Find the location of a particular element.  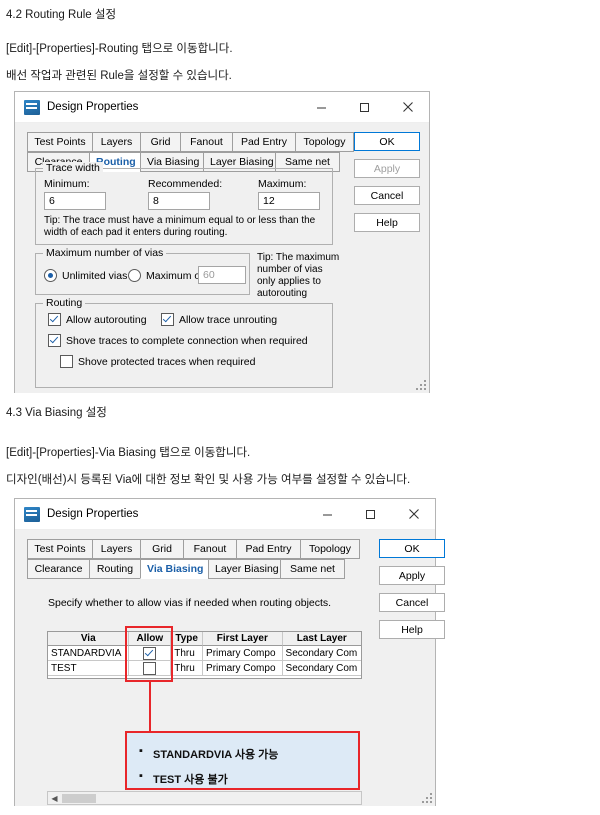

maximum-input: 12 is located at coordinates (289, 201).